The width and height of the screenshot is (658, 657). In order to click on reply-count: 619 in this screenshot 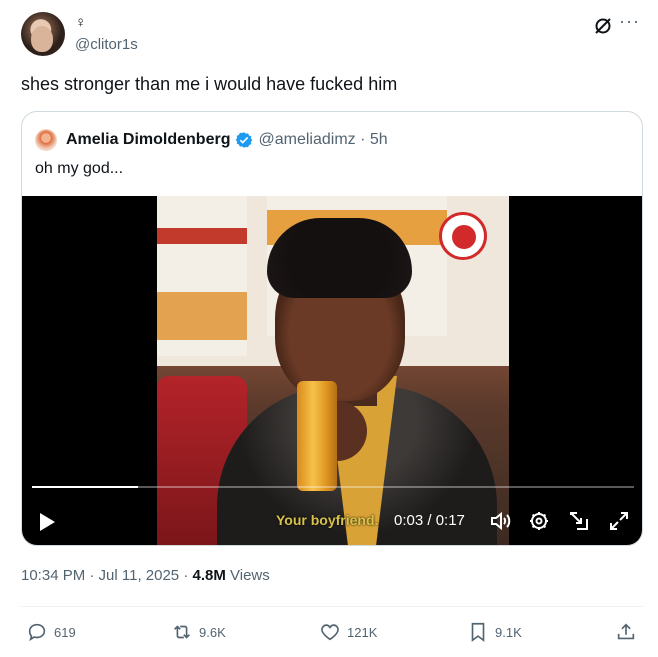, I will do `click(65, 632)`.